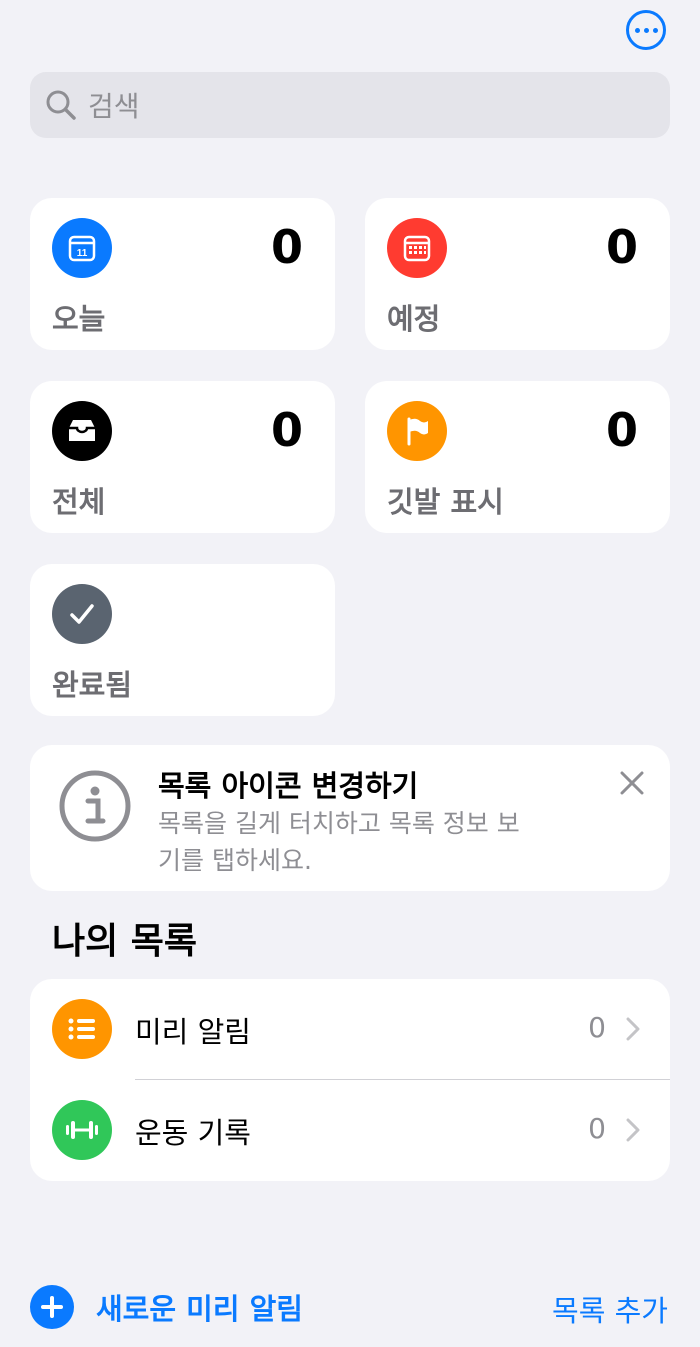  I want to click on tip-card: 목록 아이콘 변경하기 목록을 길게 터치하고 목록 정보 보기를 탭하세요., so click(350, 818).